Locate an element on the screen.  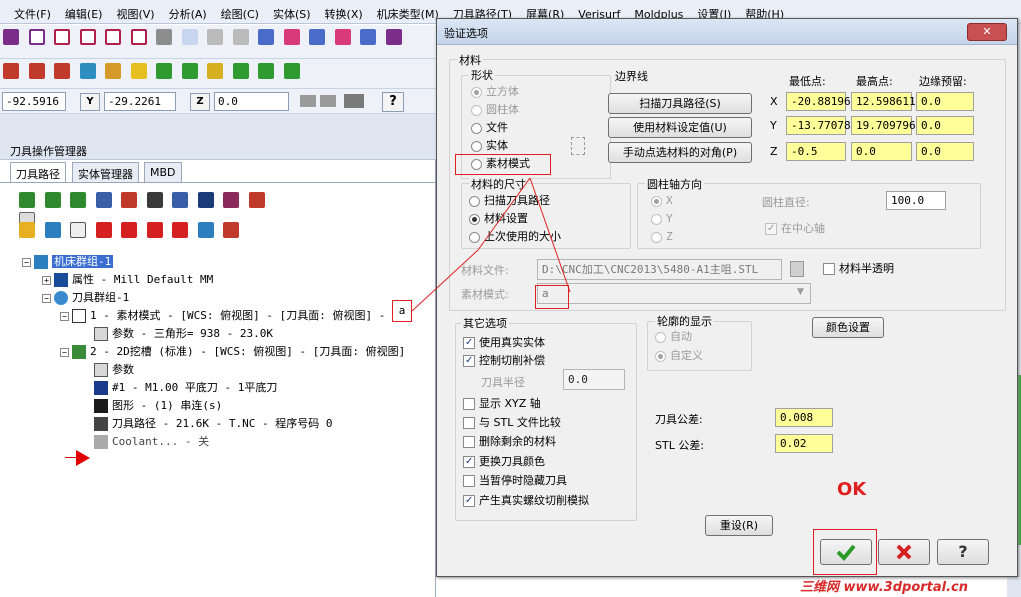
annotation-arrows is located at coordinates (491, 244).